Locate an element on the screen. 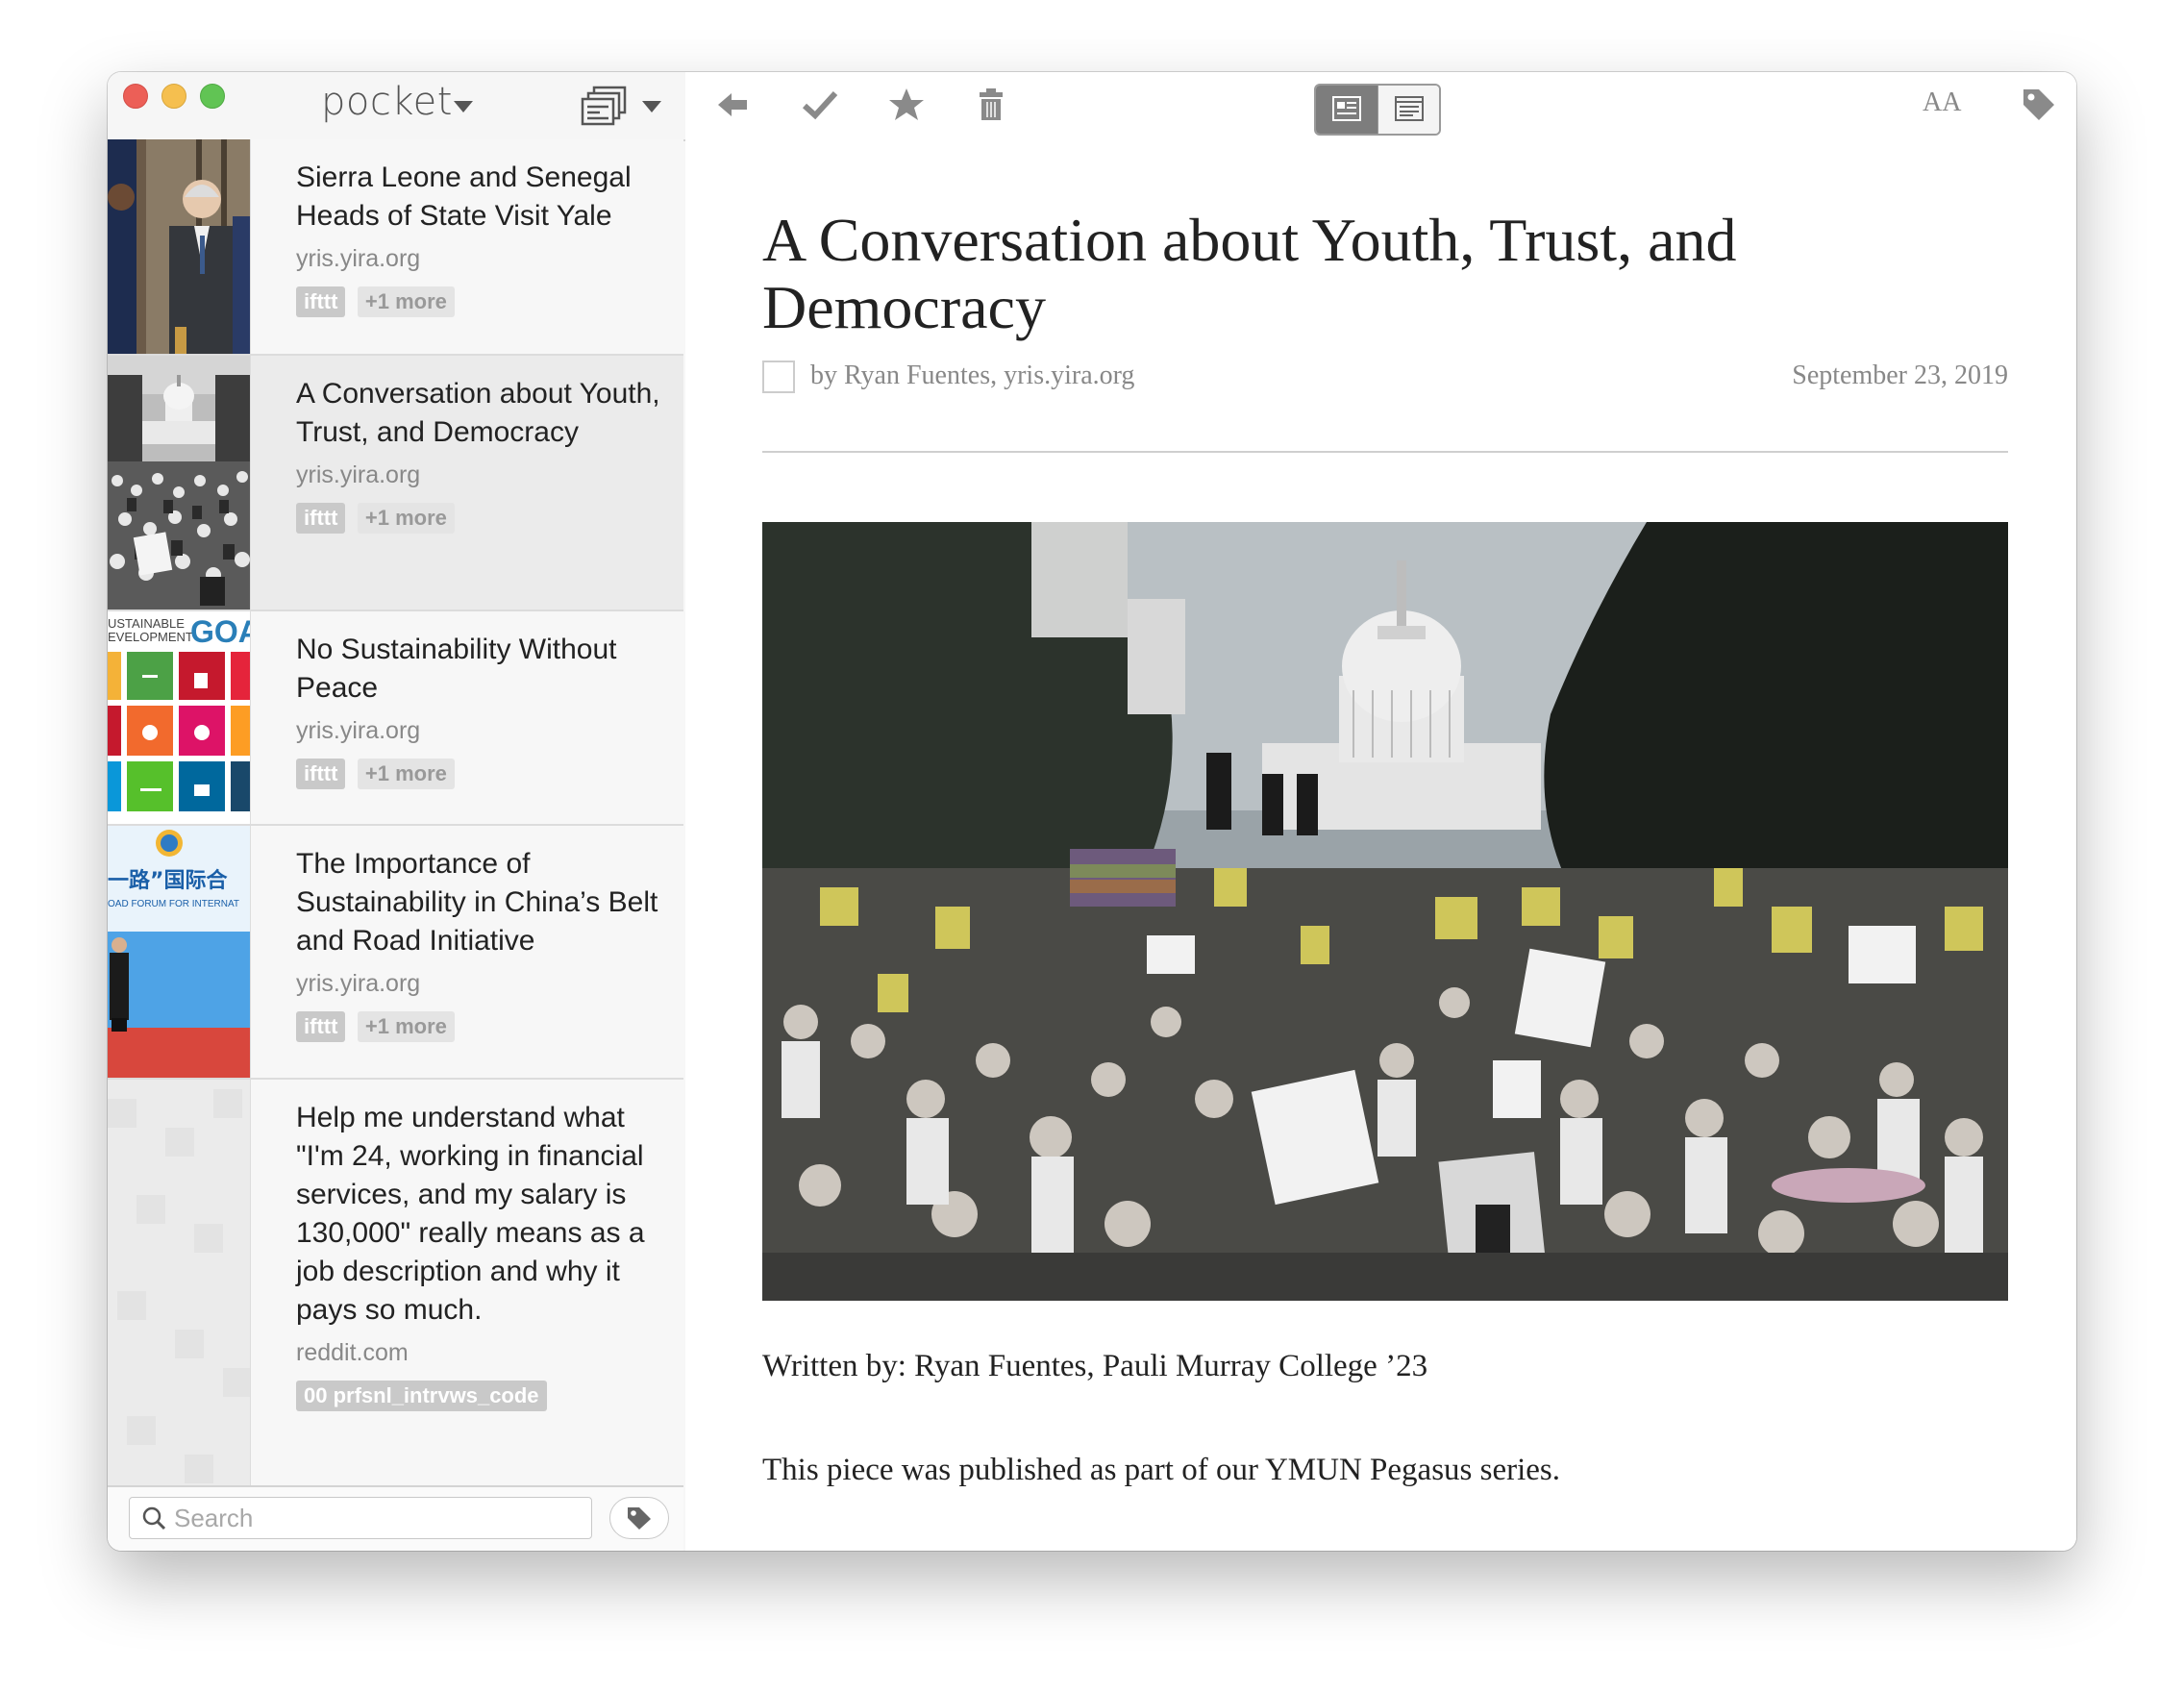  trash-icon is located at coordinates (991, 105).